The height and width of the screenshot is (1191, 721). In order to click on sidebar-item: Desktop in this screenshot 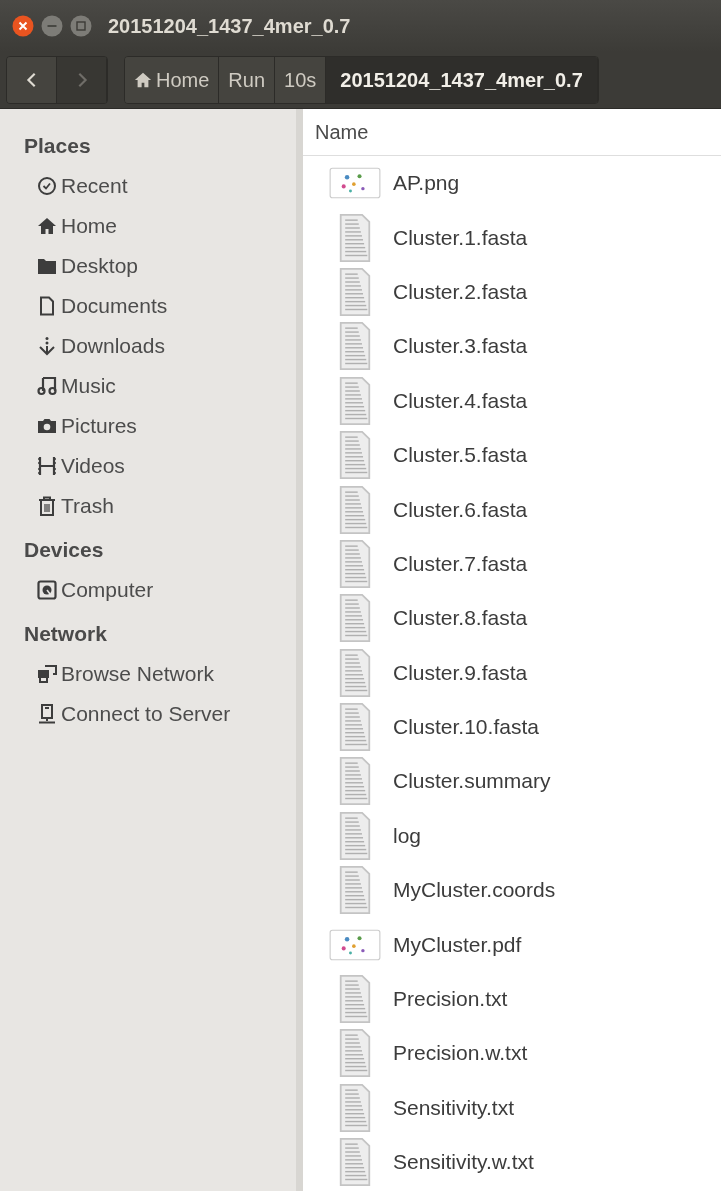, I will do `click(160, 266)`.